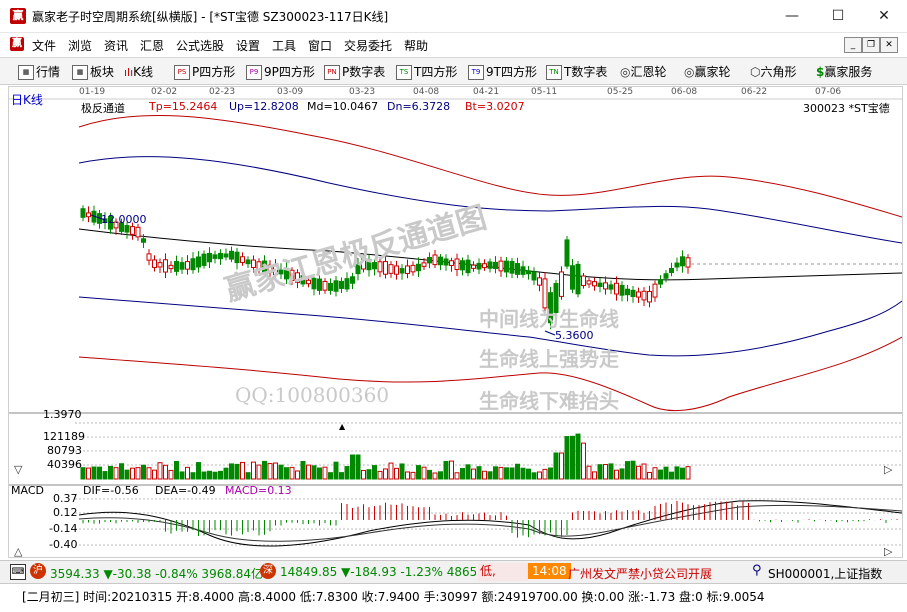  Describe the element at coordinates (152, 45) in the screenshot. I see `menu-huien: 汇恩` at that location.